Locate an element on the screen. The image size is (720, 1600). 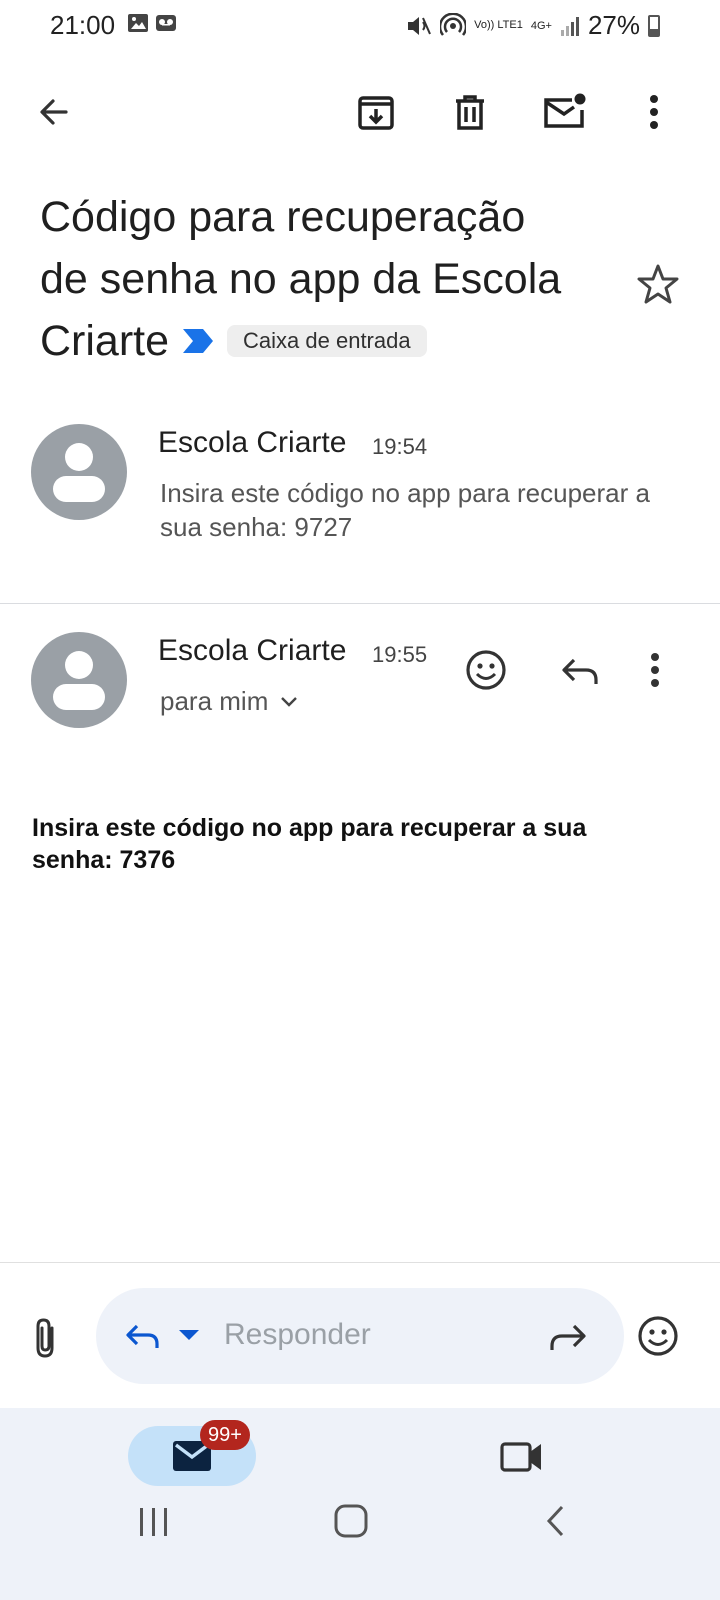
reply-button is located at coordinates (582, 670).